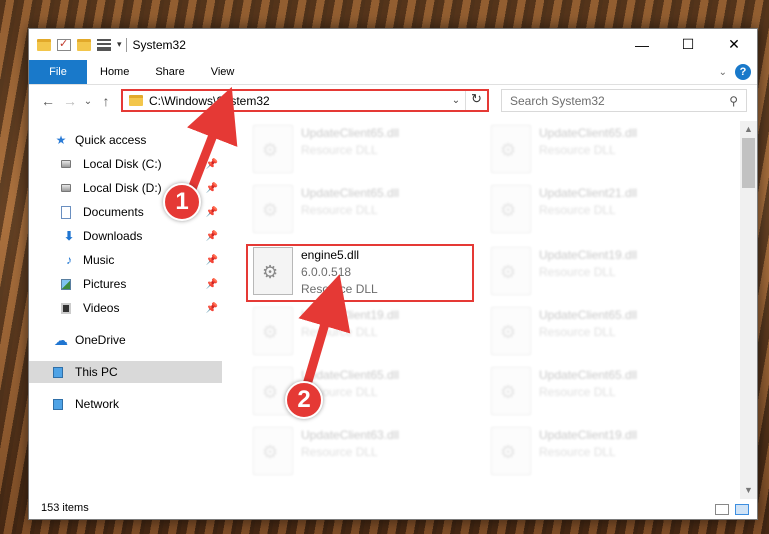  What do you see at coordinates (66, 308) in the screenshot?
I see `videos-icon` at bounding box center [66, 308].